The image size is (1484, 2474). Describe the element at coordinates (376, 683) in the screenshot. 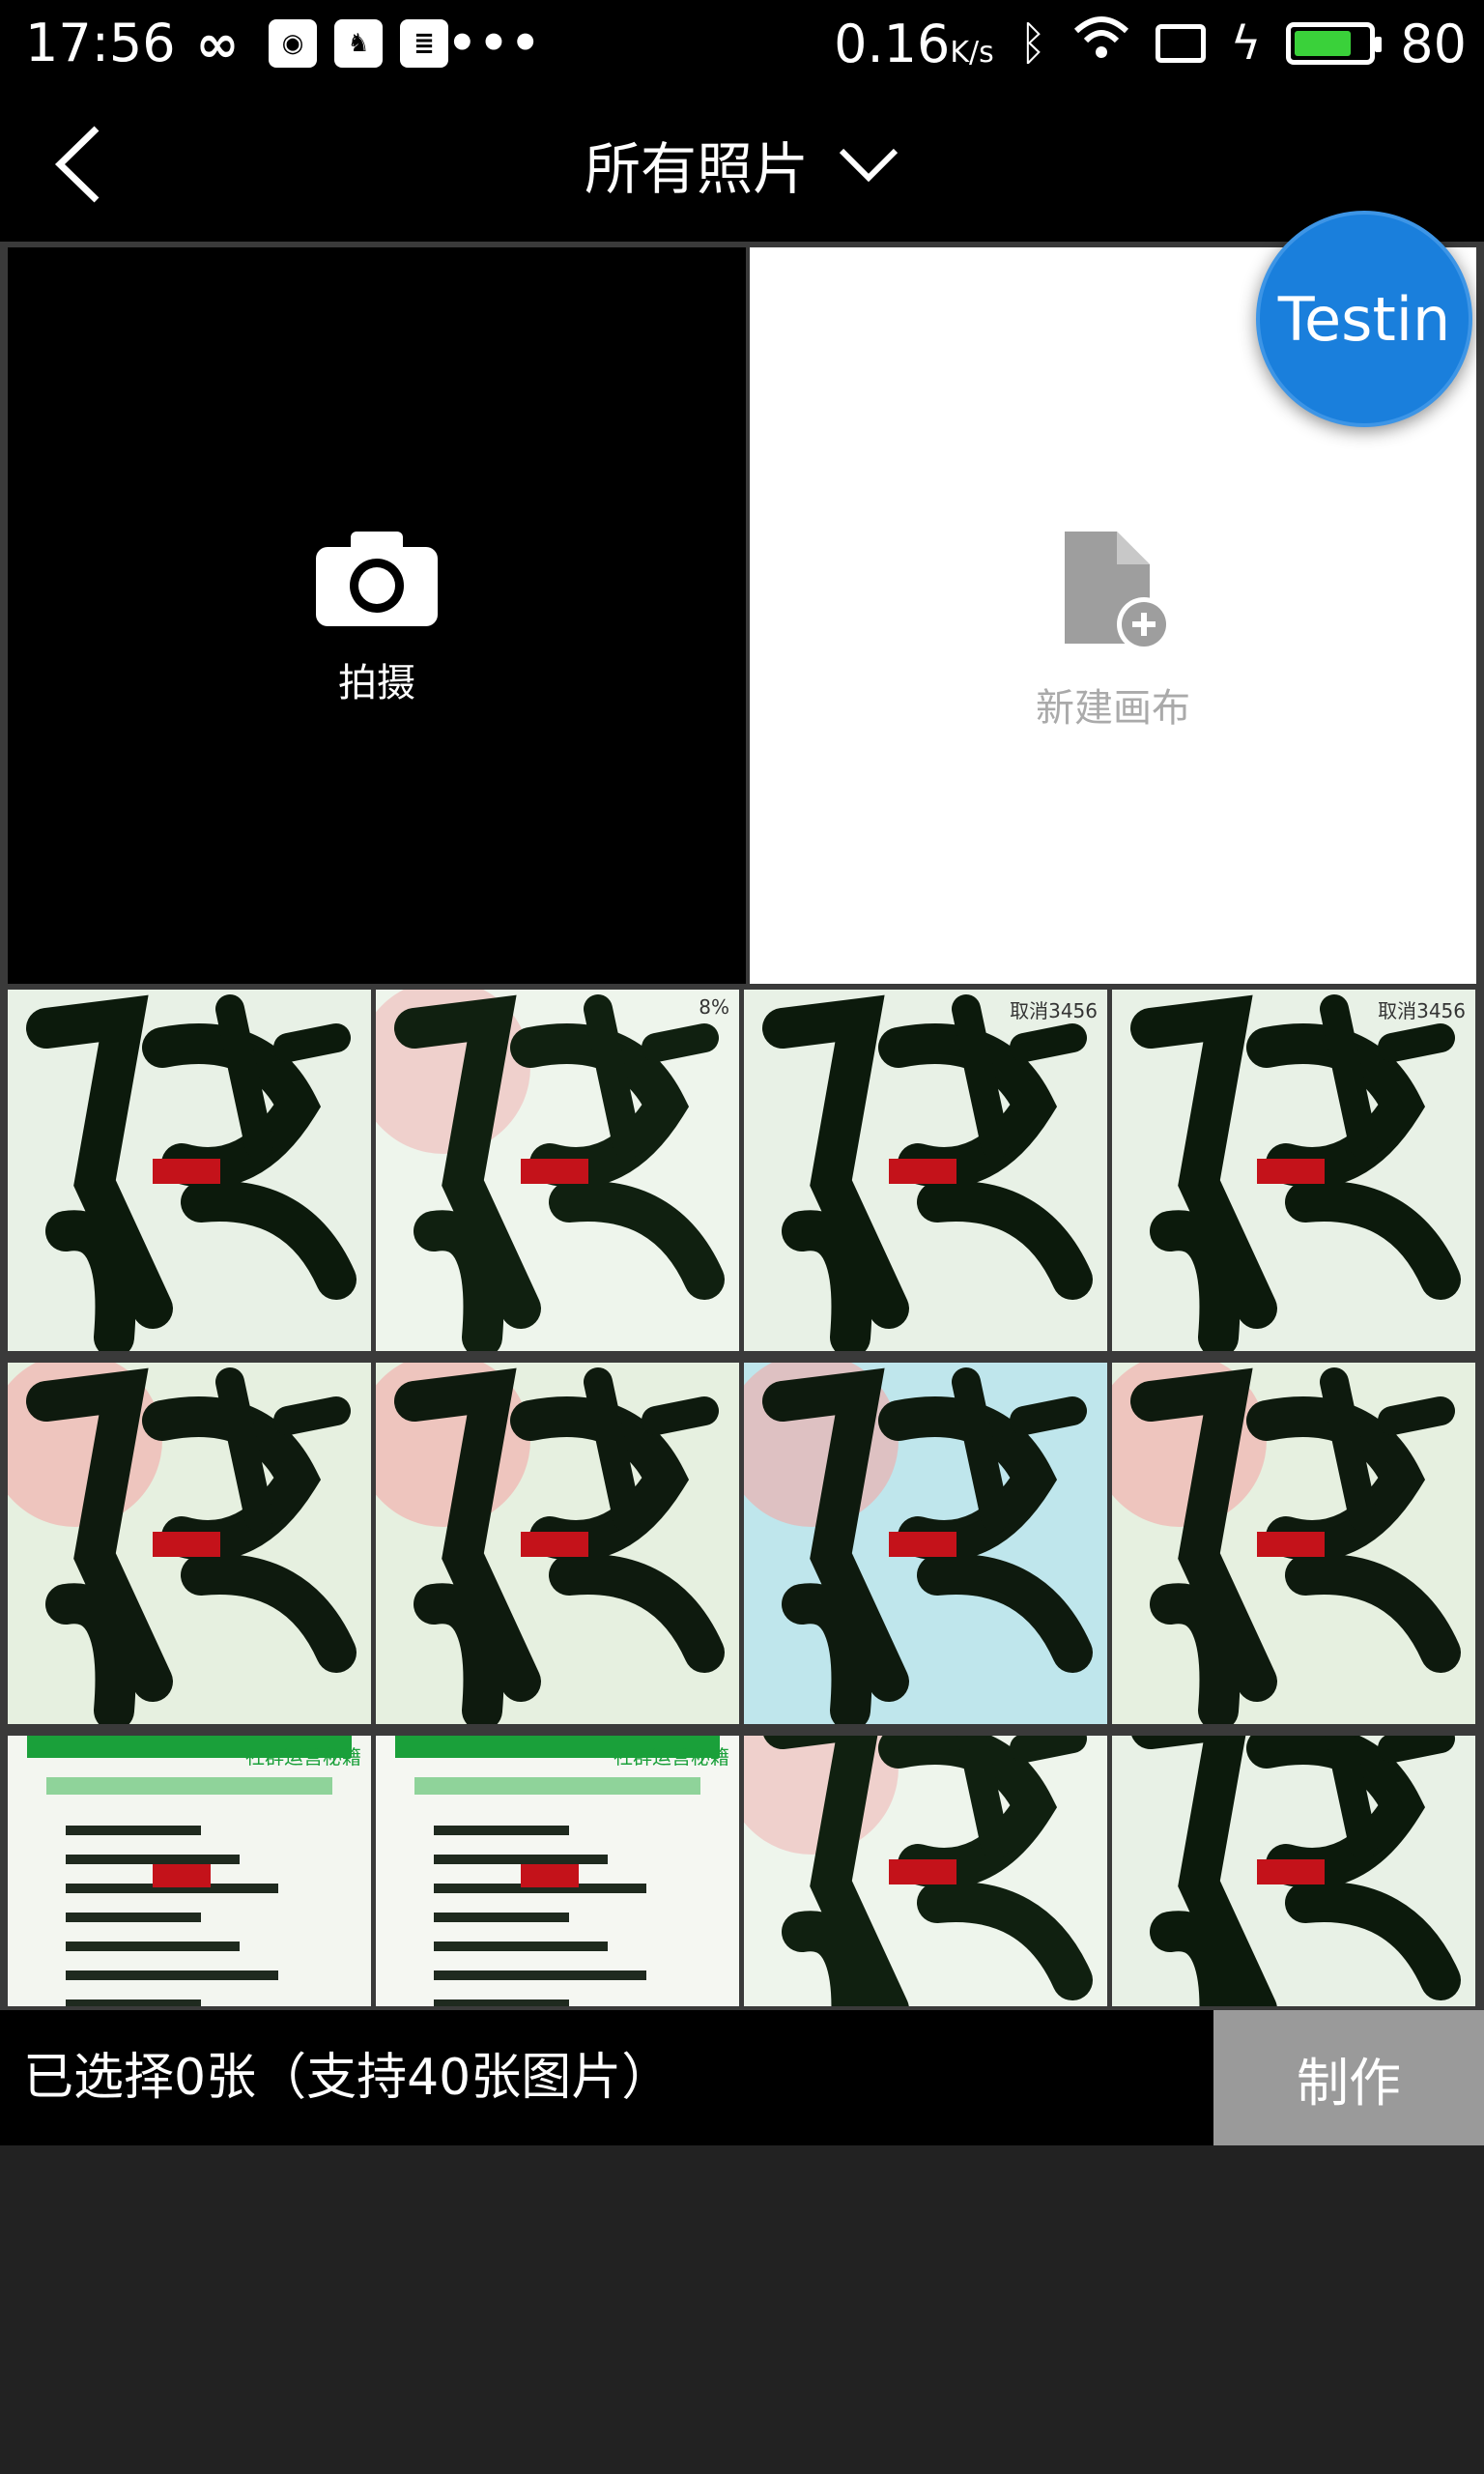

I see `camera-label: 拍摄` at that location.